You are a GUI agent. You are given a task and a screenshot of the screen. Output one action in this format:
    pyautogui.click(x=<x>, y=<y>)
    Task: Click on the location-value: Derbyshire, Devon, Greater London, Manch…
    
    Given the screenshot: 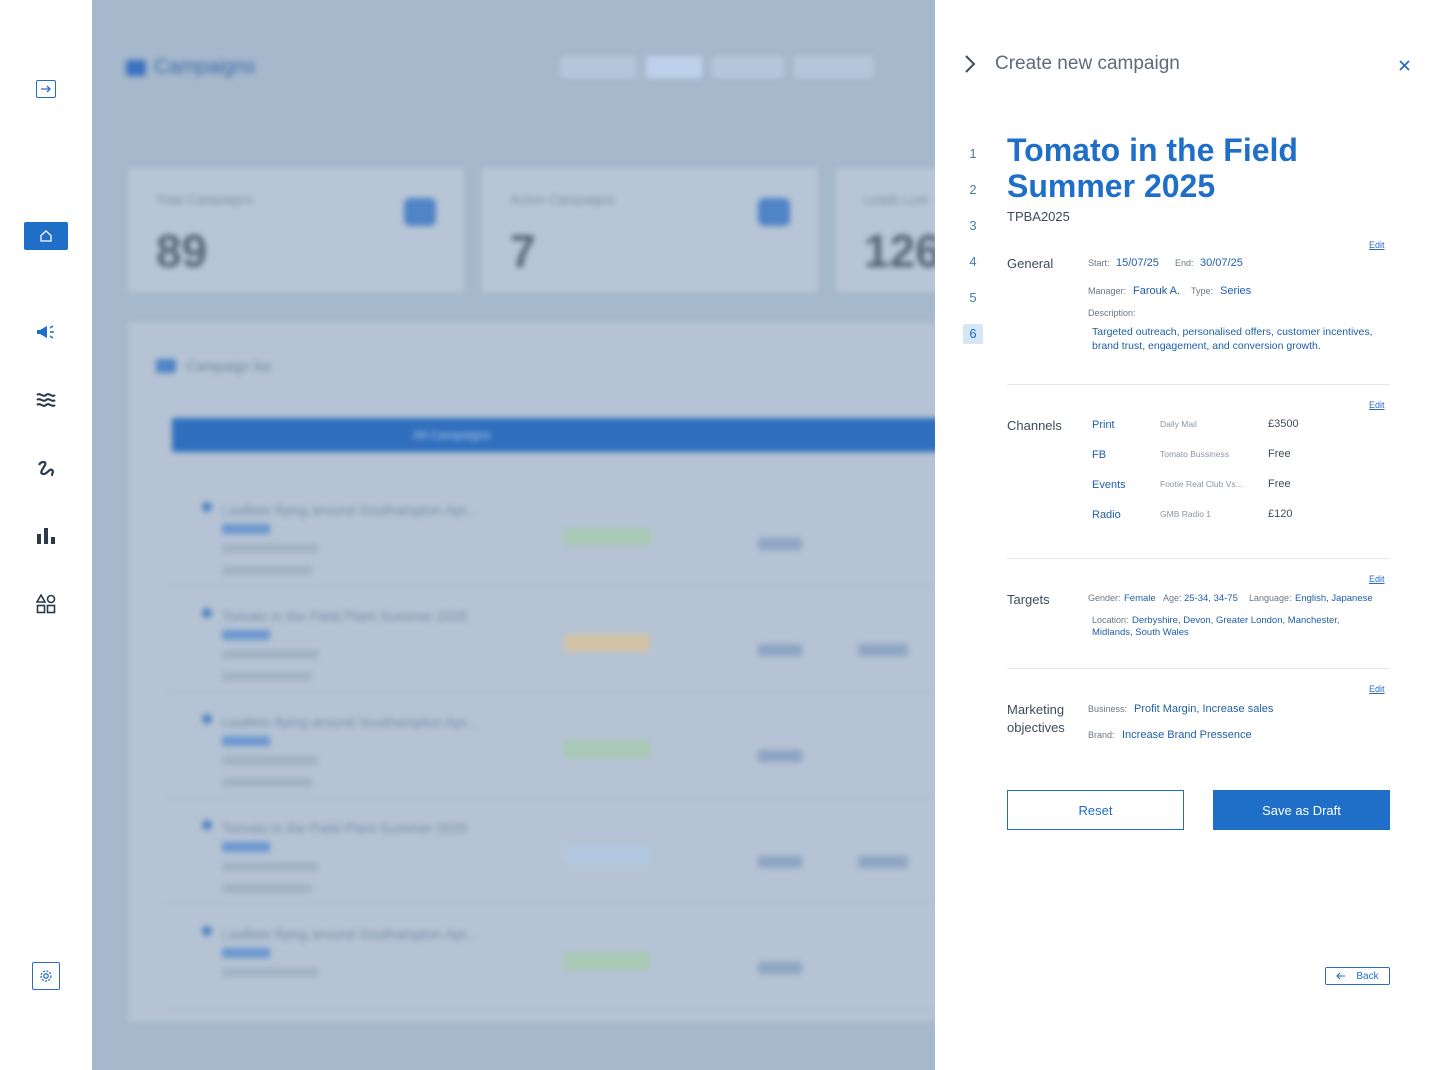 What is the action you would take?
    pyautogui.click(x=1216, y=626)
    